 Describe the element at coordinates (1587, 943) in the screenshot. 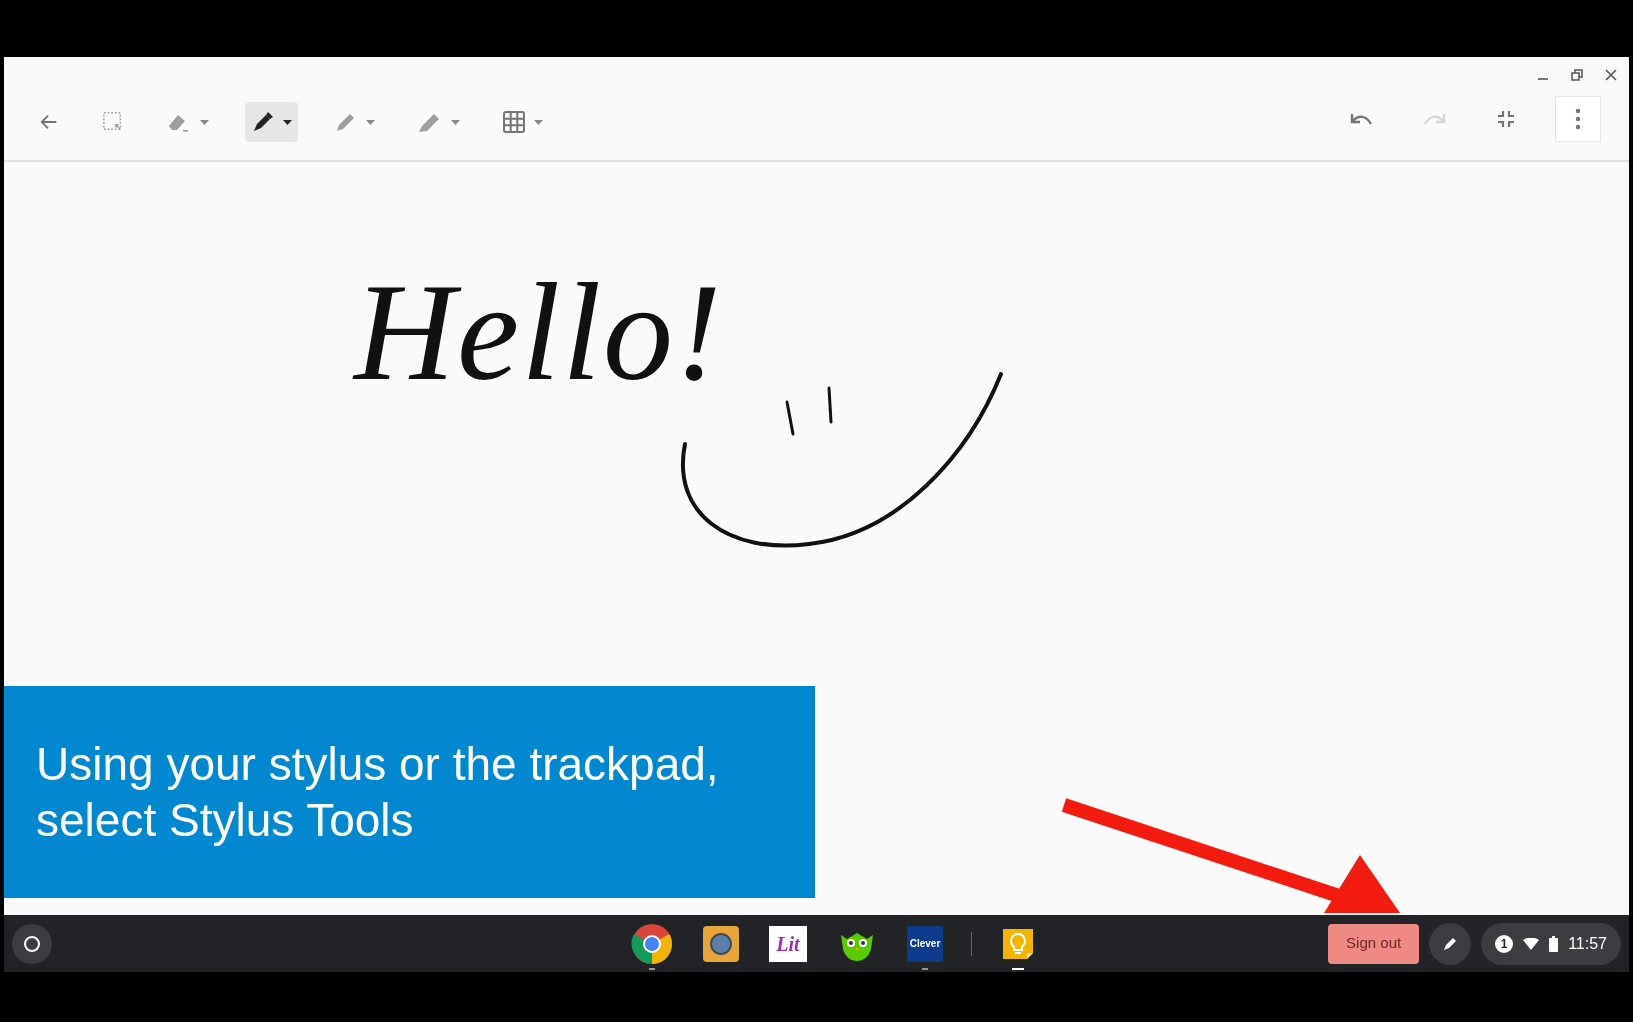

I see `clock-time: 11:57` at that location.